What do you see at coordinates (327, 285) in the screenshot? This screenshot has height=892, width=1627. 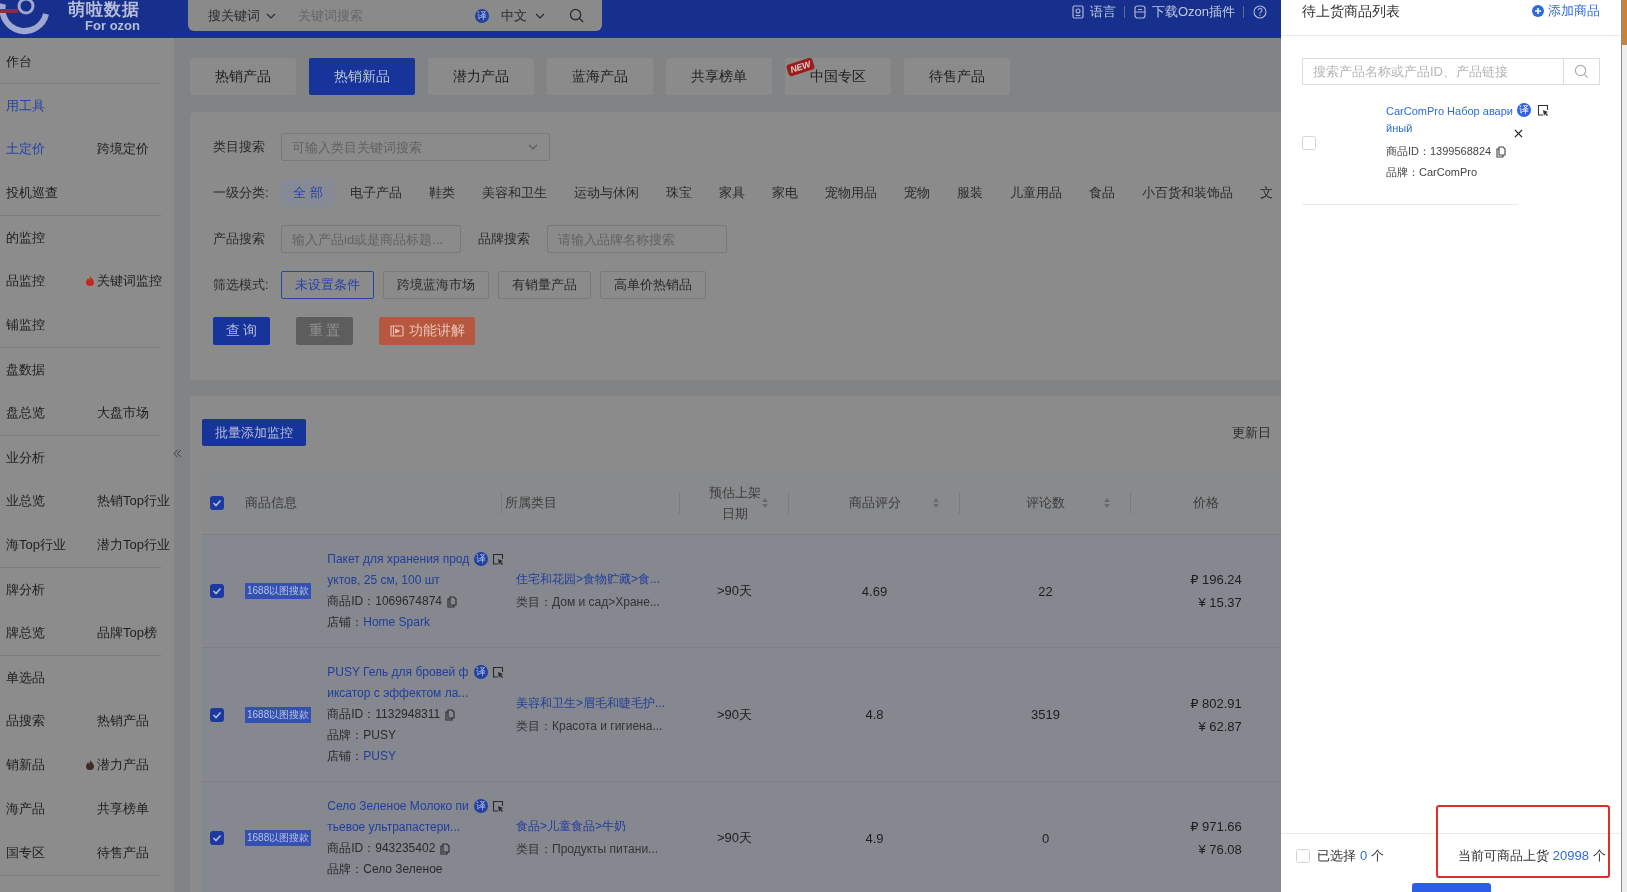 I see `filter-mode-option: 未设置条件` at bounding box center [327, 285].